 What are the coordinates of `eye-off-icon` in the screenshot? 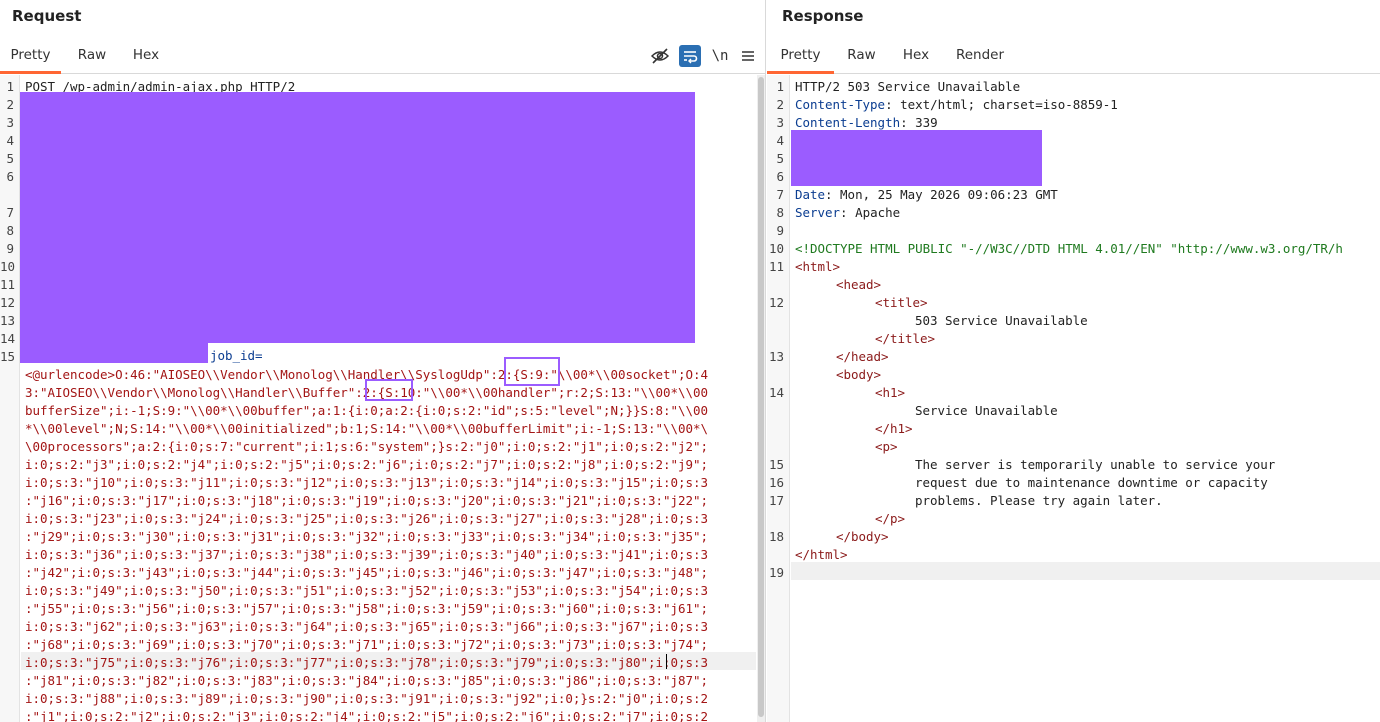 It's located at (660, 56).